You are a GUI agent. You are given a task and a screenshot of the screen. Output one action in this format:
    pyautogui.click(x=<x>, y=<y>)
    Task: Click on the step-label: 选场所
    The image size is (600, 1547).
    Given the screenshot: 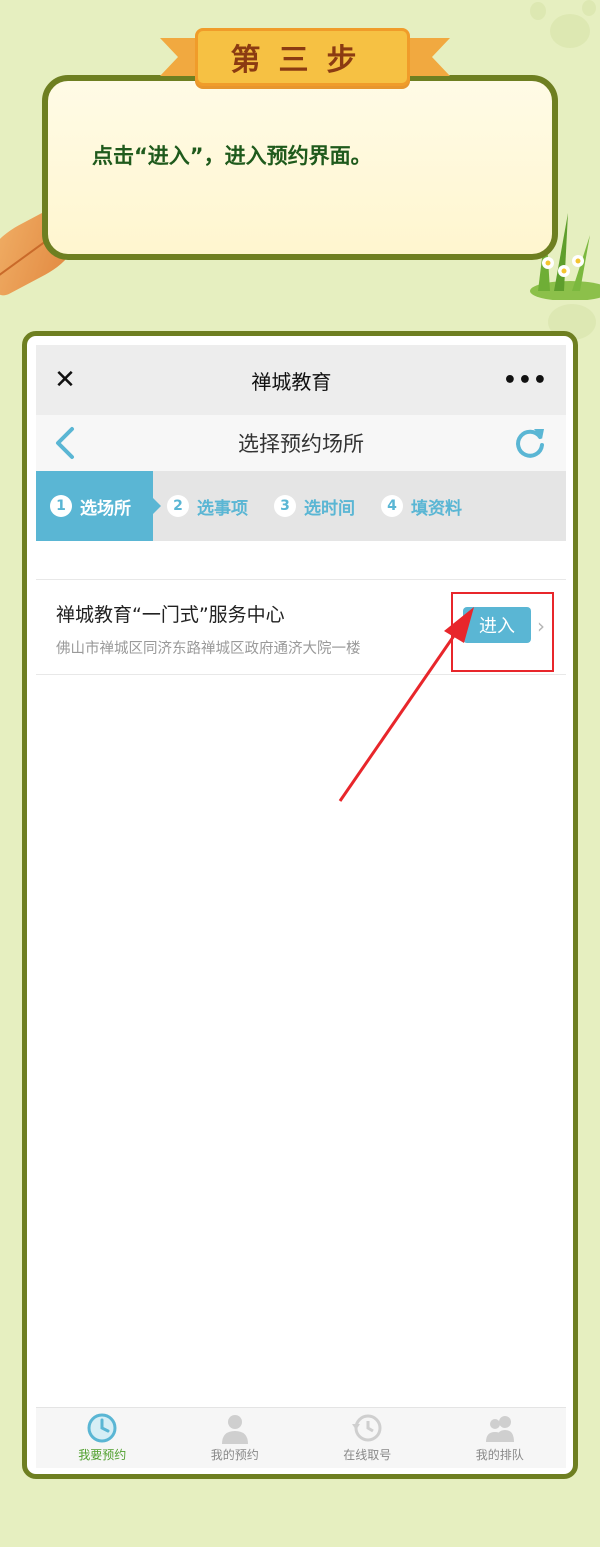 What is the action you would take?
    pyautogui.click(x=105, y=508)
    